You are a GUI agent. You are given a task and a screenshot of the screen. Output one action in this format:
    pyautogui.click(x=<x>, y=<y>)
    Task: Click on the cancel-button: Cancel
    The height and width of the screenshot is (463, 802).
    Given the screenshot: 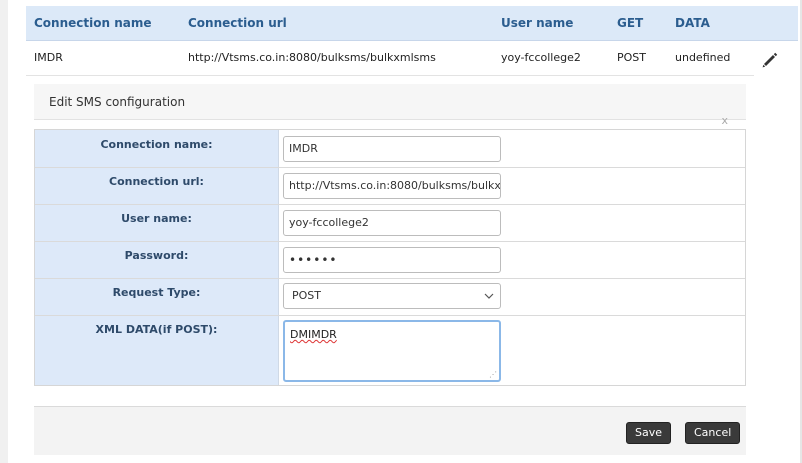 What is the action you would take?
    pyautogui.click(x=713, y=433)
    